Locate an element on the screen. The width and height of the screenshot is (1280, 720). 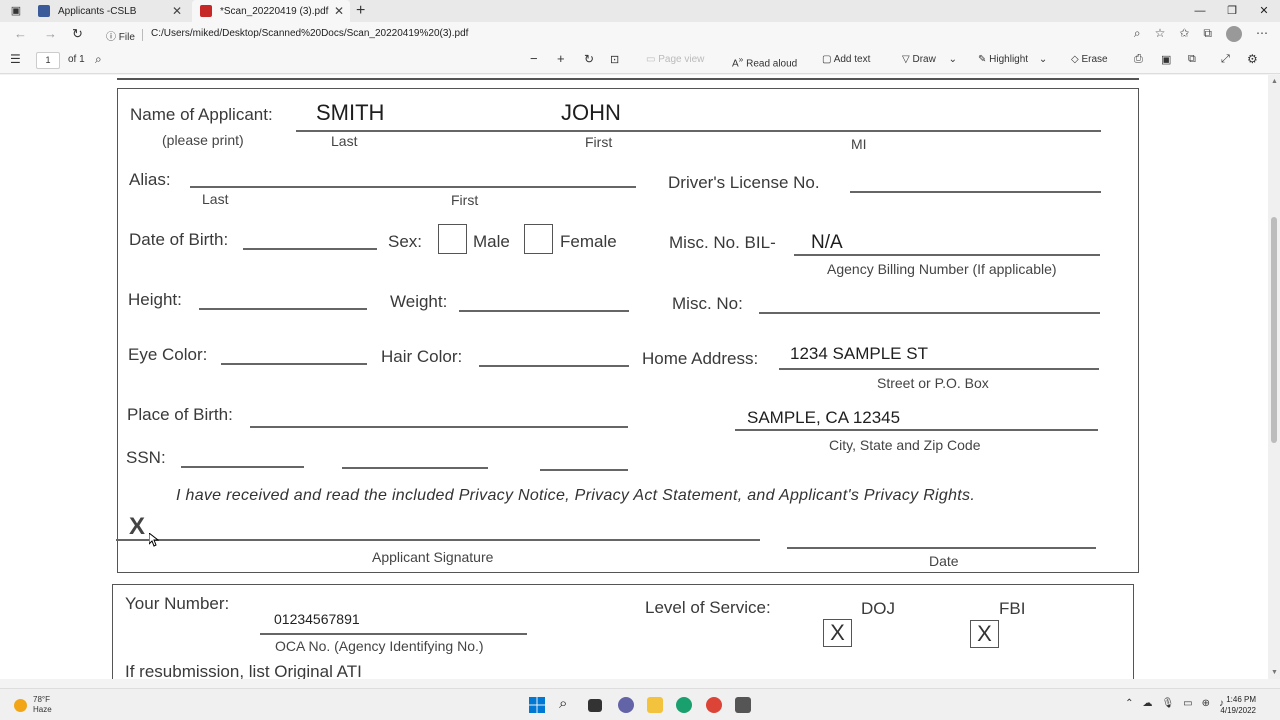
search-icon: ⌕ is located at coordinates (98, 59).